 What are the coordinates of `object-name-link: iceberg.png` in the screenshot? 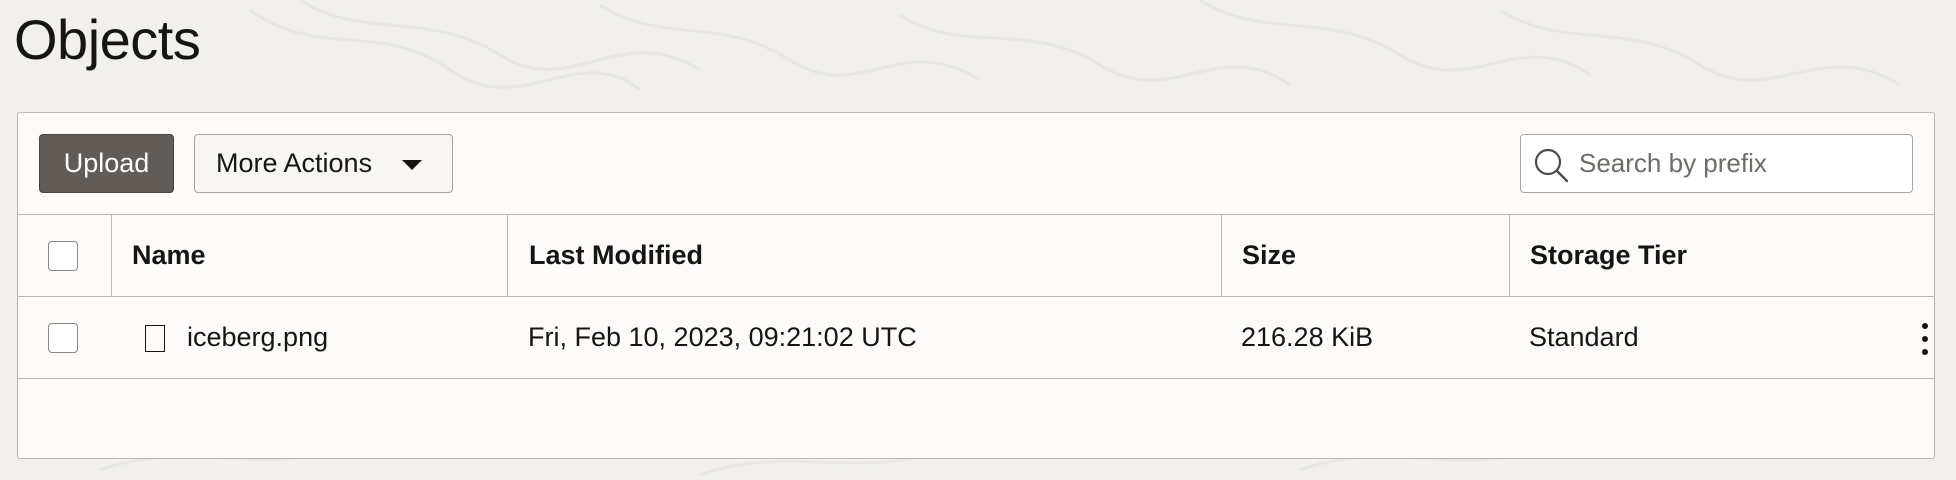 It's located at (257, 337).